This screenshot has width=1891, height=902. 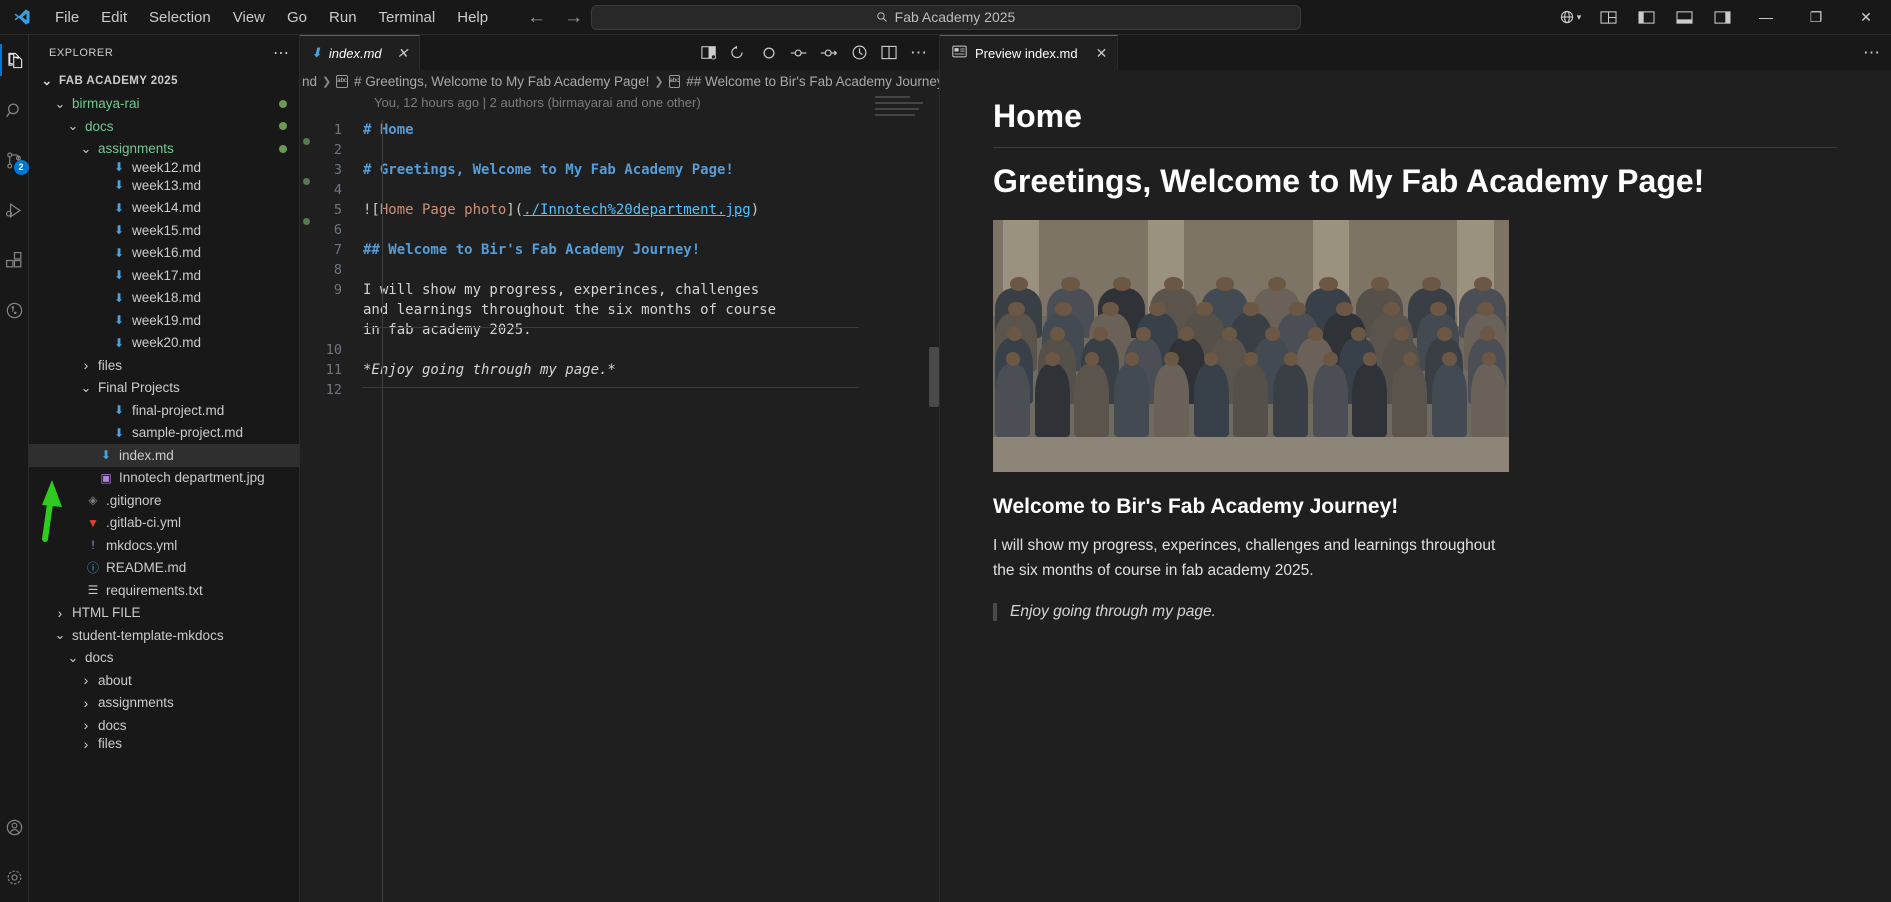 What do you see at coordinates (14, 827) in the screenshot?
I see `activitybar-item-accounts` at bounding box center [14, 827].